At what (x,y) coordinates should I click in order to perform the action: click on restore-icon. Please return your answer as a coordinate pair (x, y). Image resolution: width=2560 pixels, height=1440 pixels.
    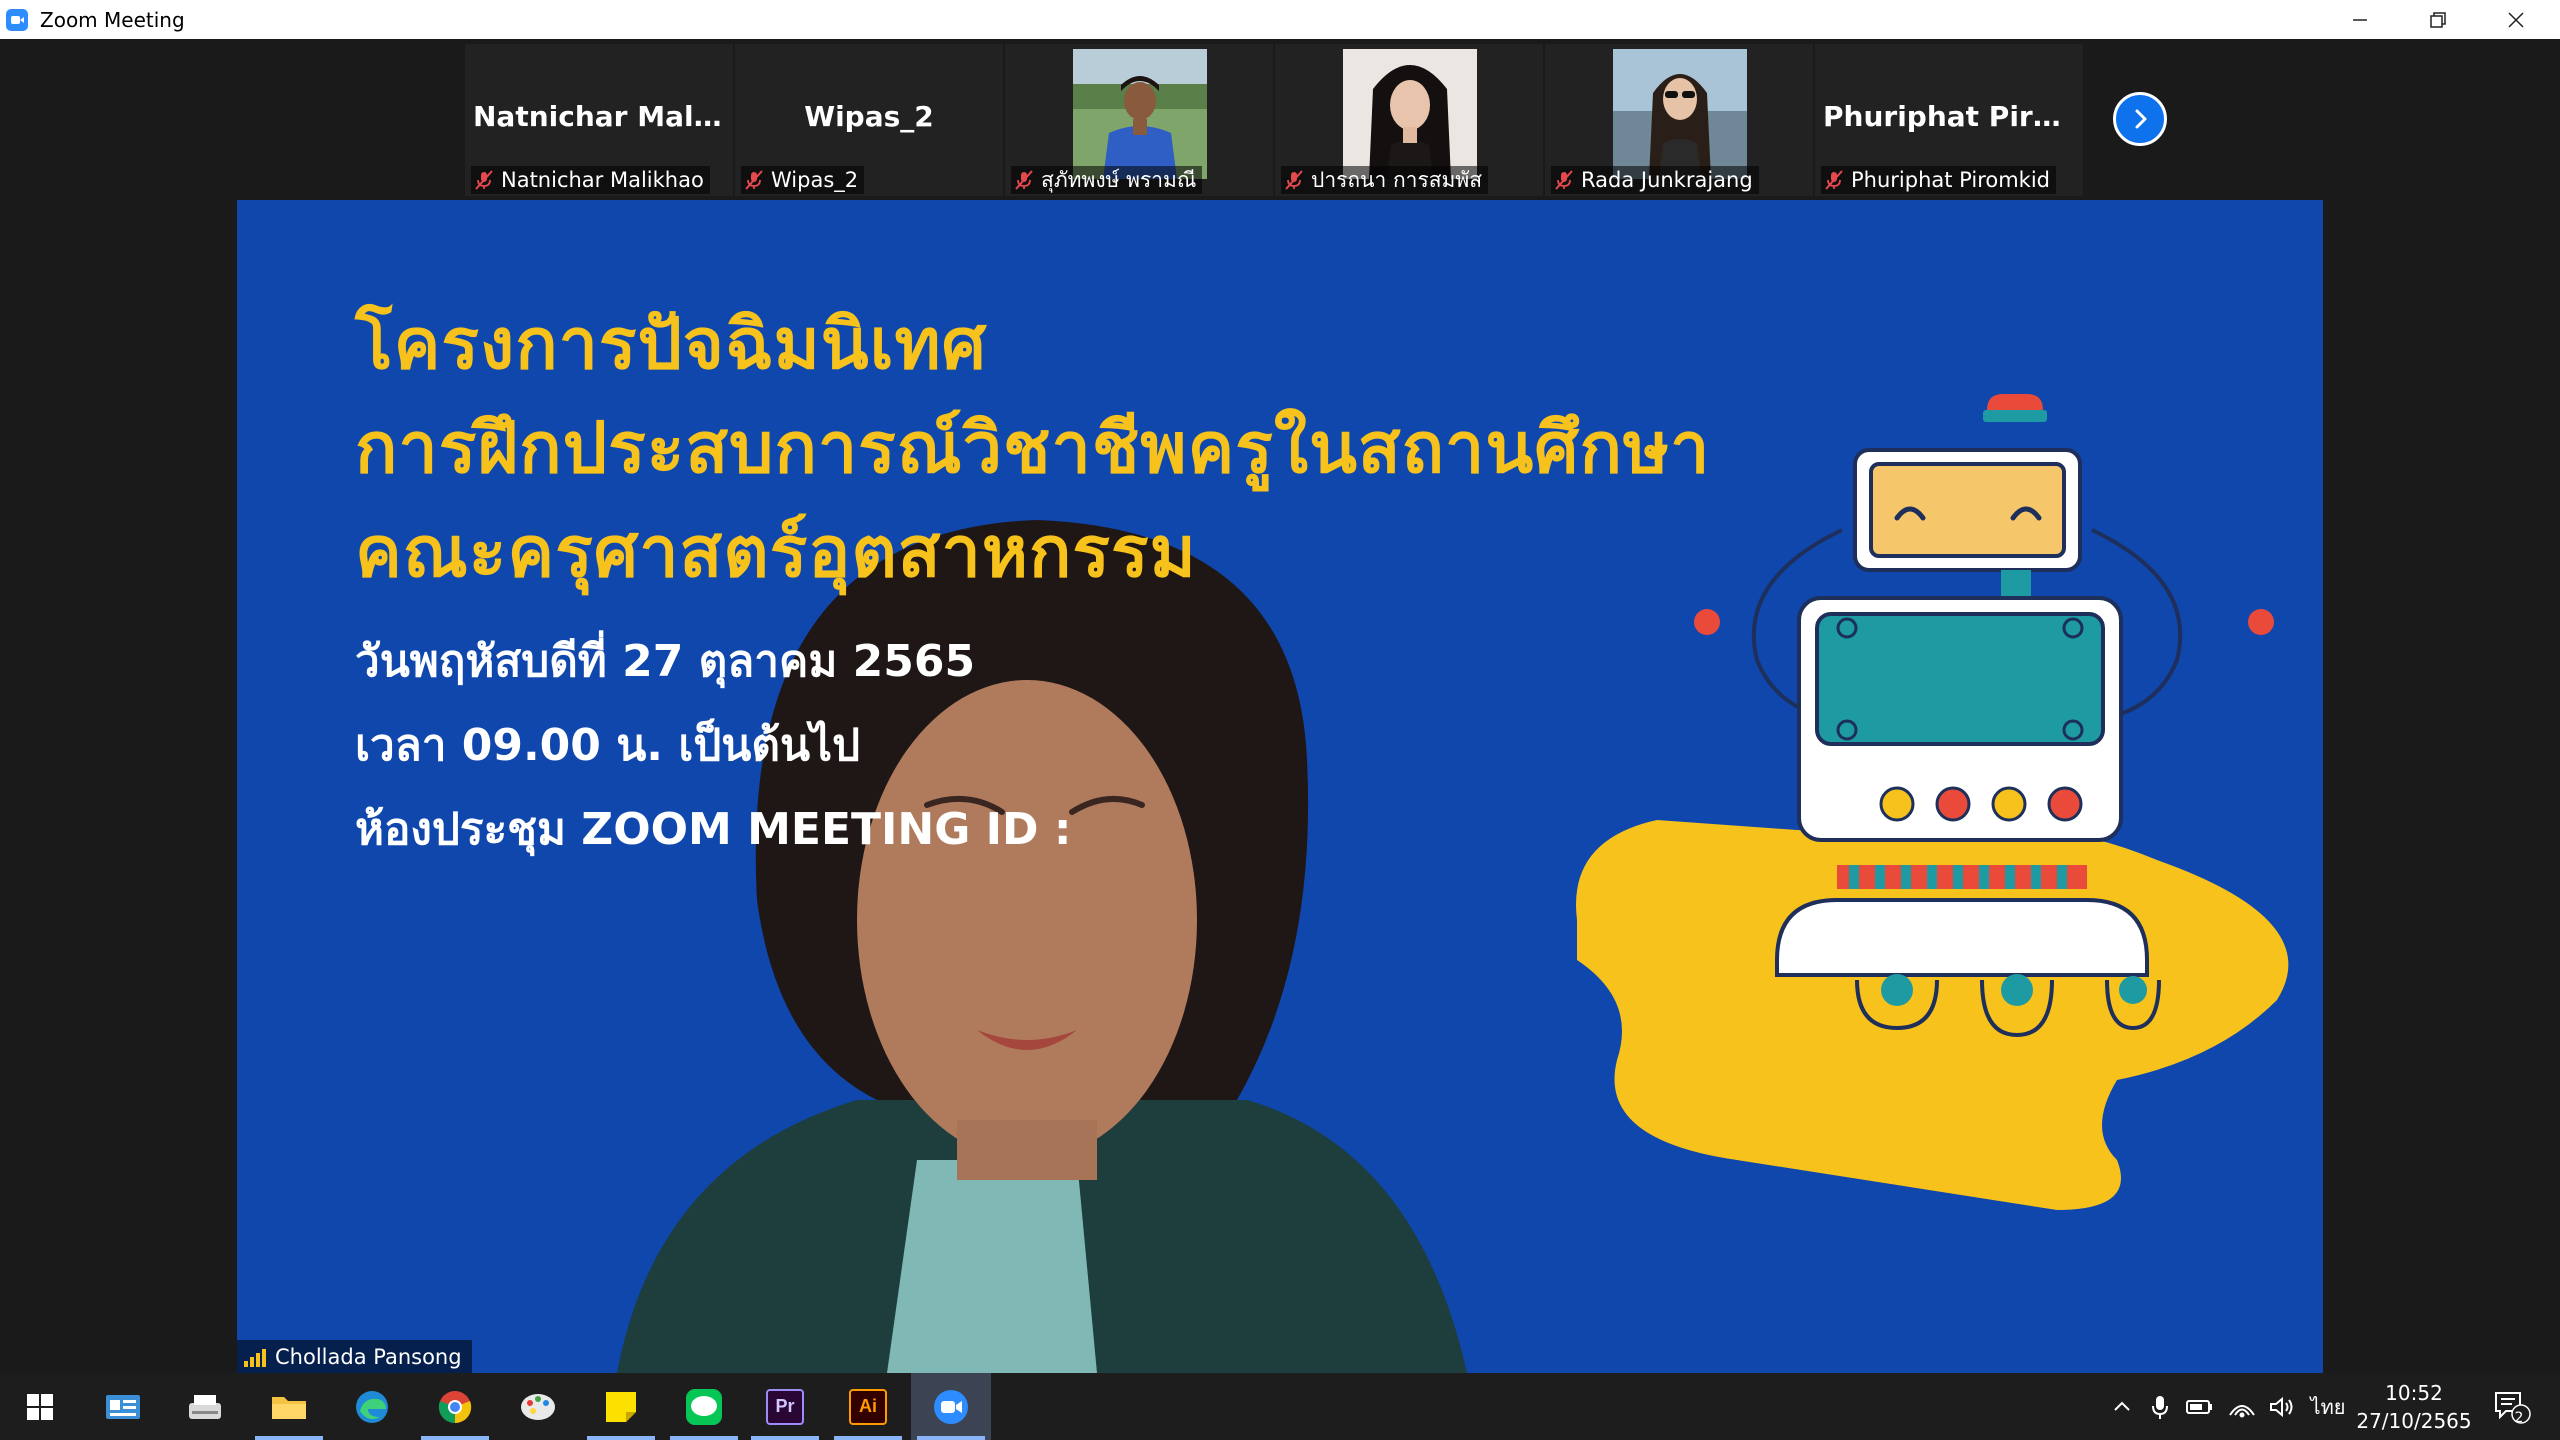
    Looking at the image, I should click on (2438, 19).